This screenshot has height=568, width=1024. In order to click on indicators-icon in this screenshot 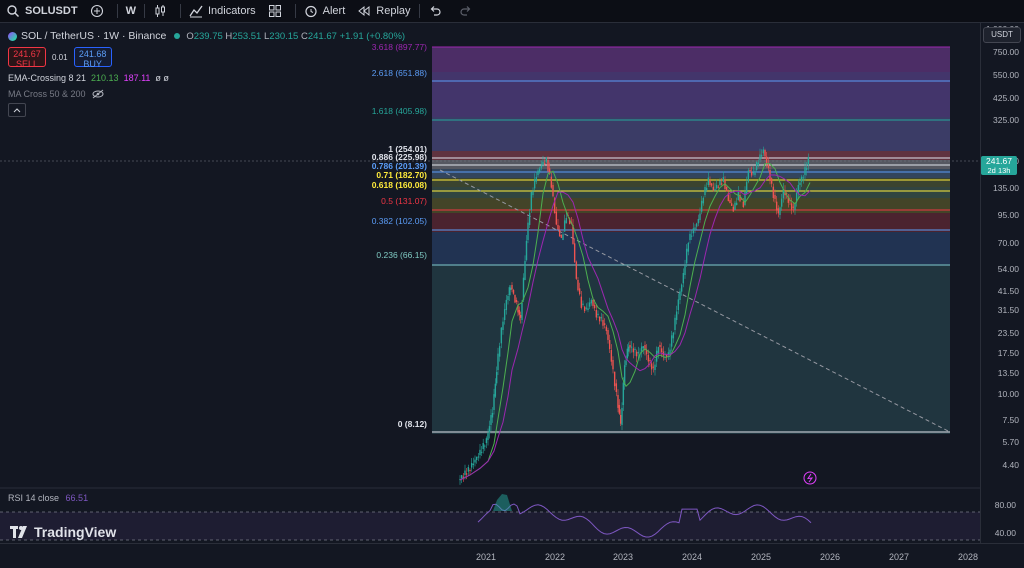, I will do `click(196, 11)`.